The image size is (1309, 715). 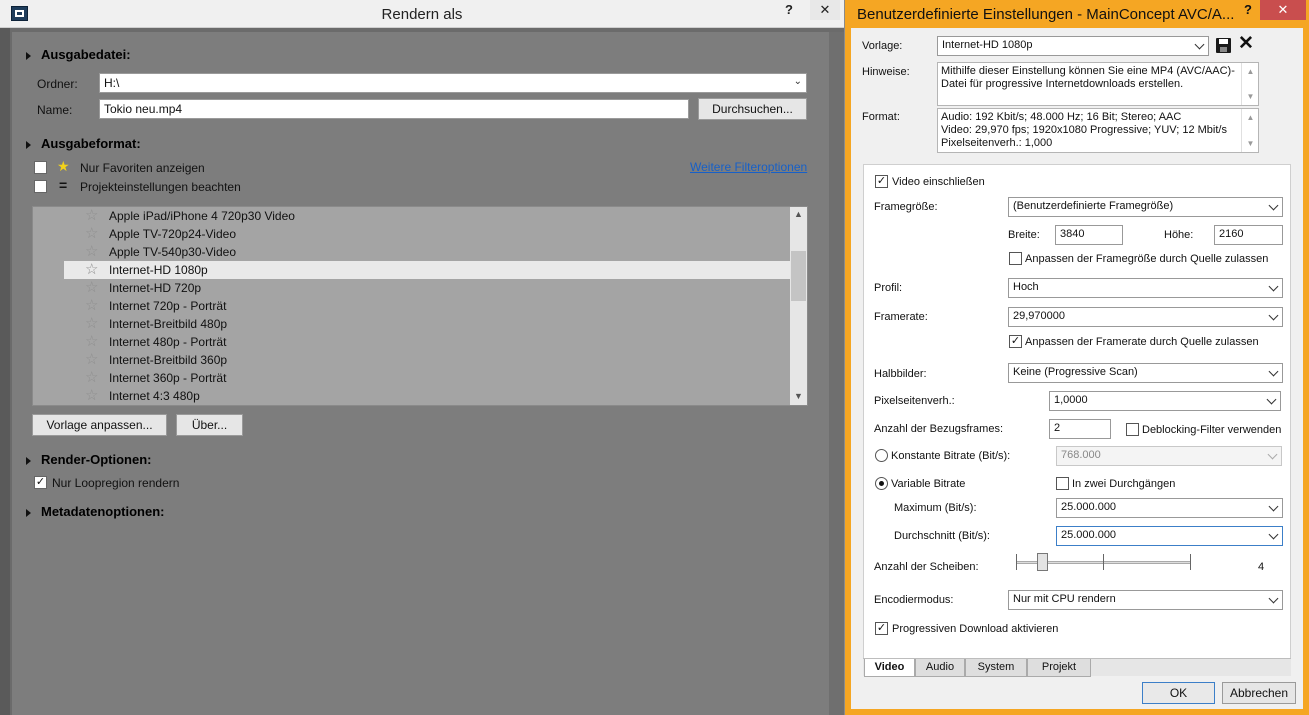 I want to click on pixel-aspect-combo: 1,0000, so click(x=1165, y=401).